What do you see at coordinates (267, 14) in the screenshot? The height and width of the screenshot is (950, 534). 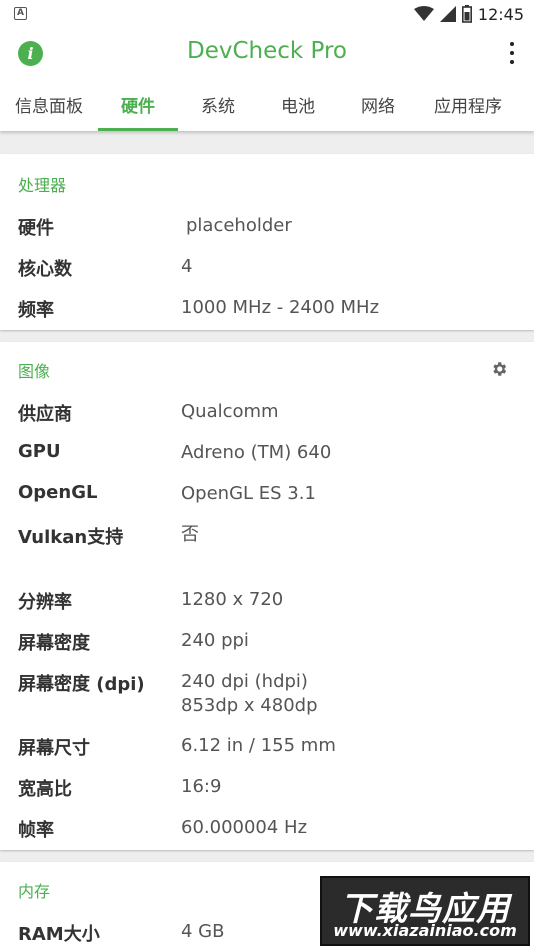 I see `status-bar: A 12:45` at bounding box center [267, 14].